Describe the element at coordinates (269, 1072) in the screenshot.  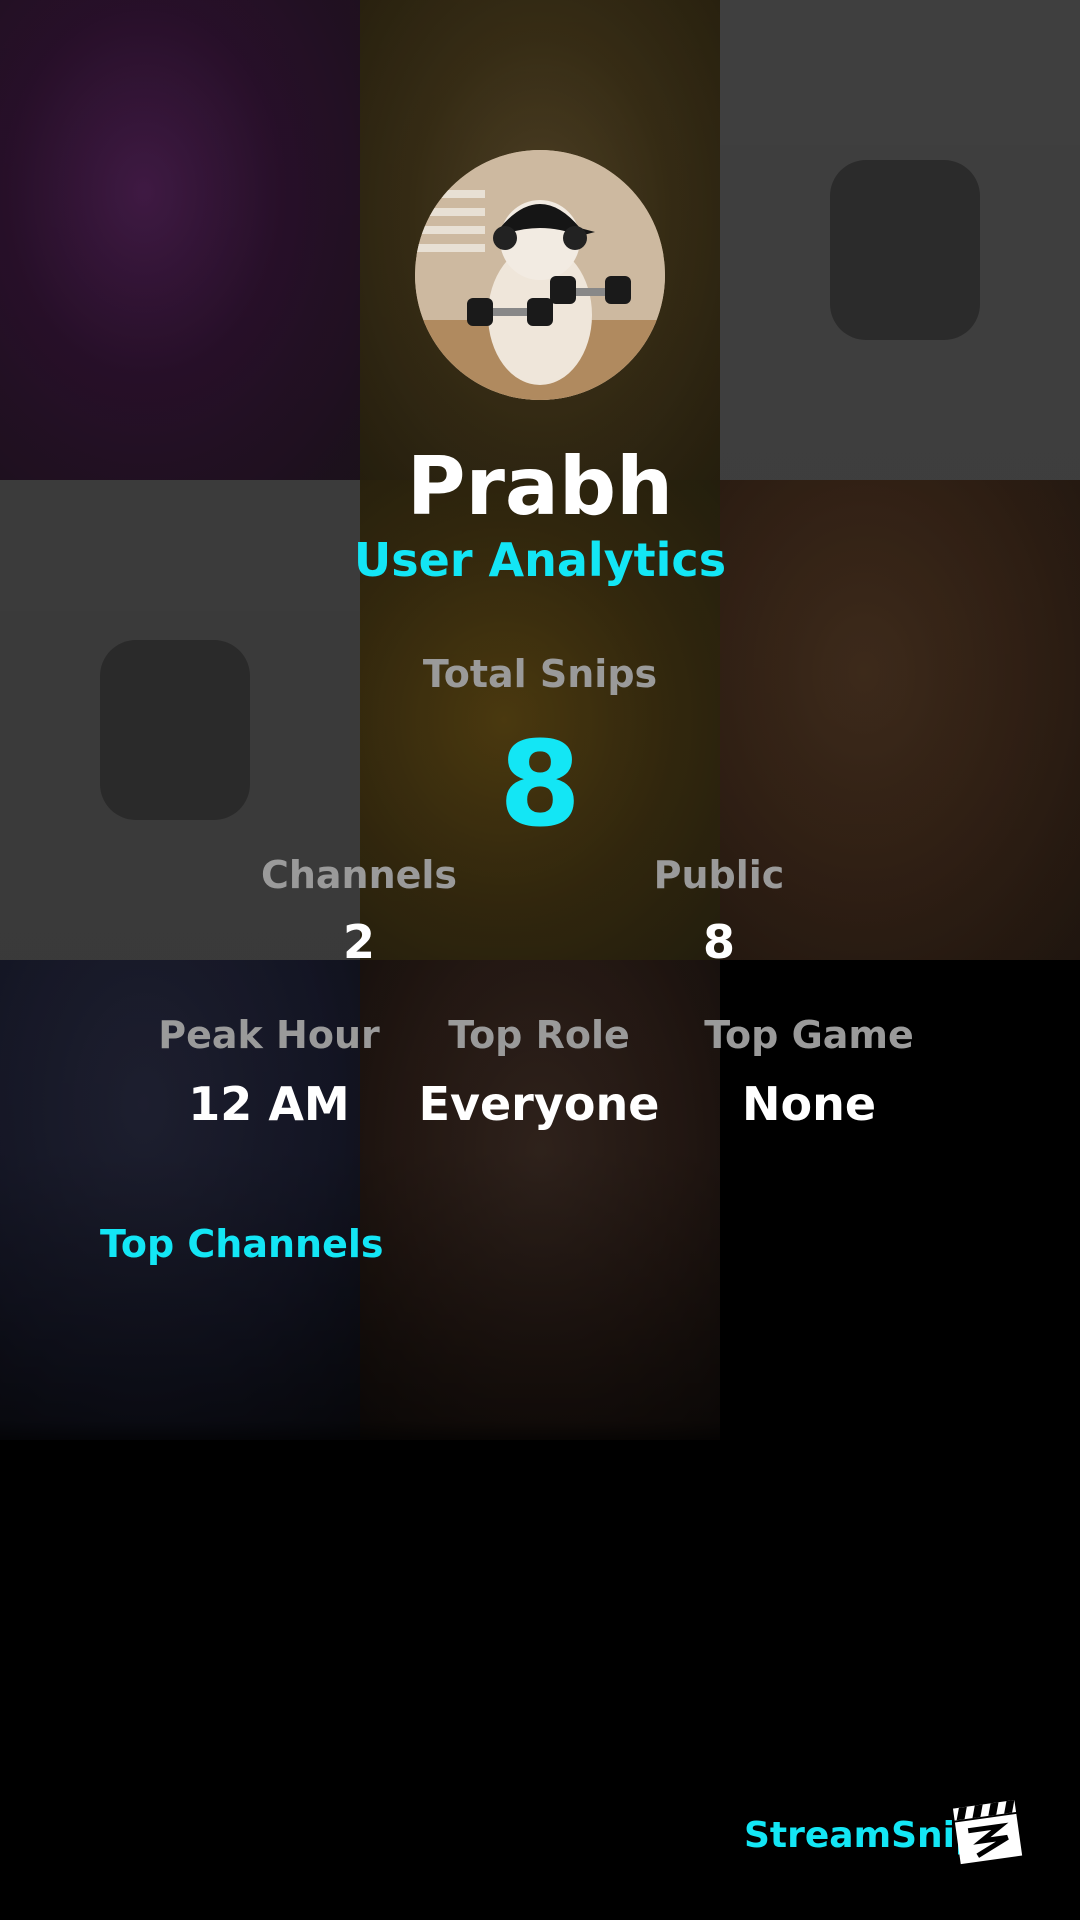
I see `stat-peak-hour: Peak Hour 12 AM` at that location.